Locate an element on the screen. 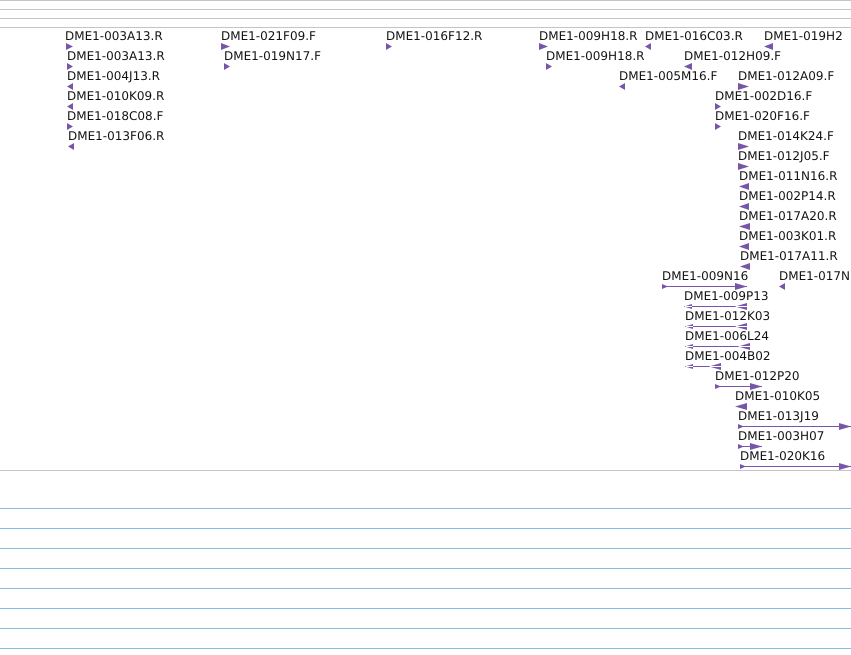 The image size is (851, 655). feature-label: DME1-012H09.F is located at coordinates (733, 56).